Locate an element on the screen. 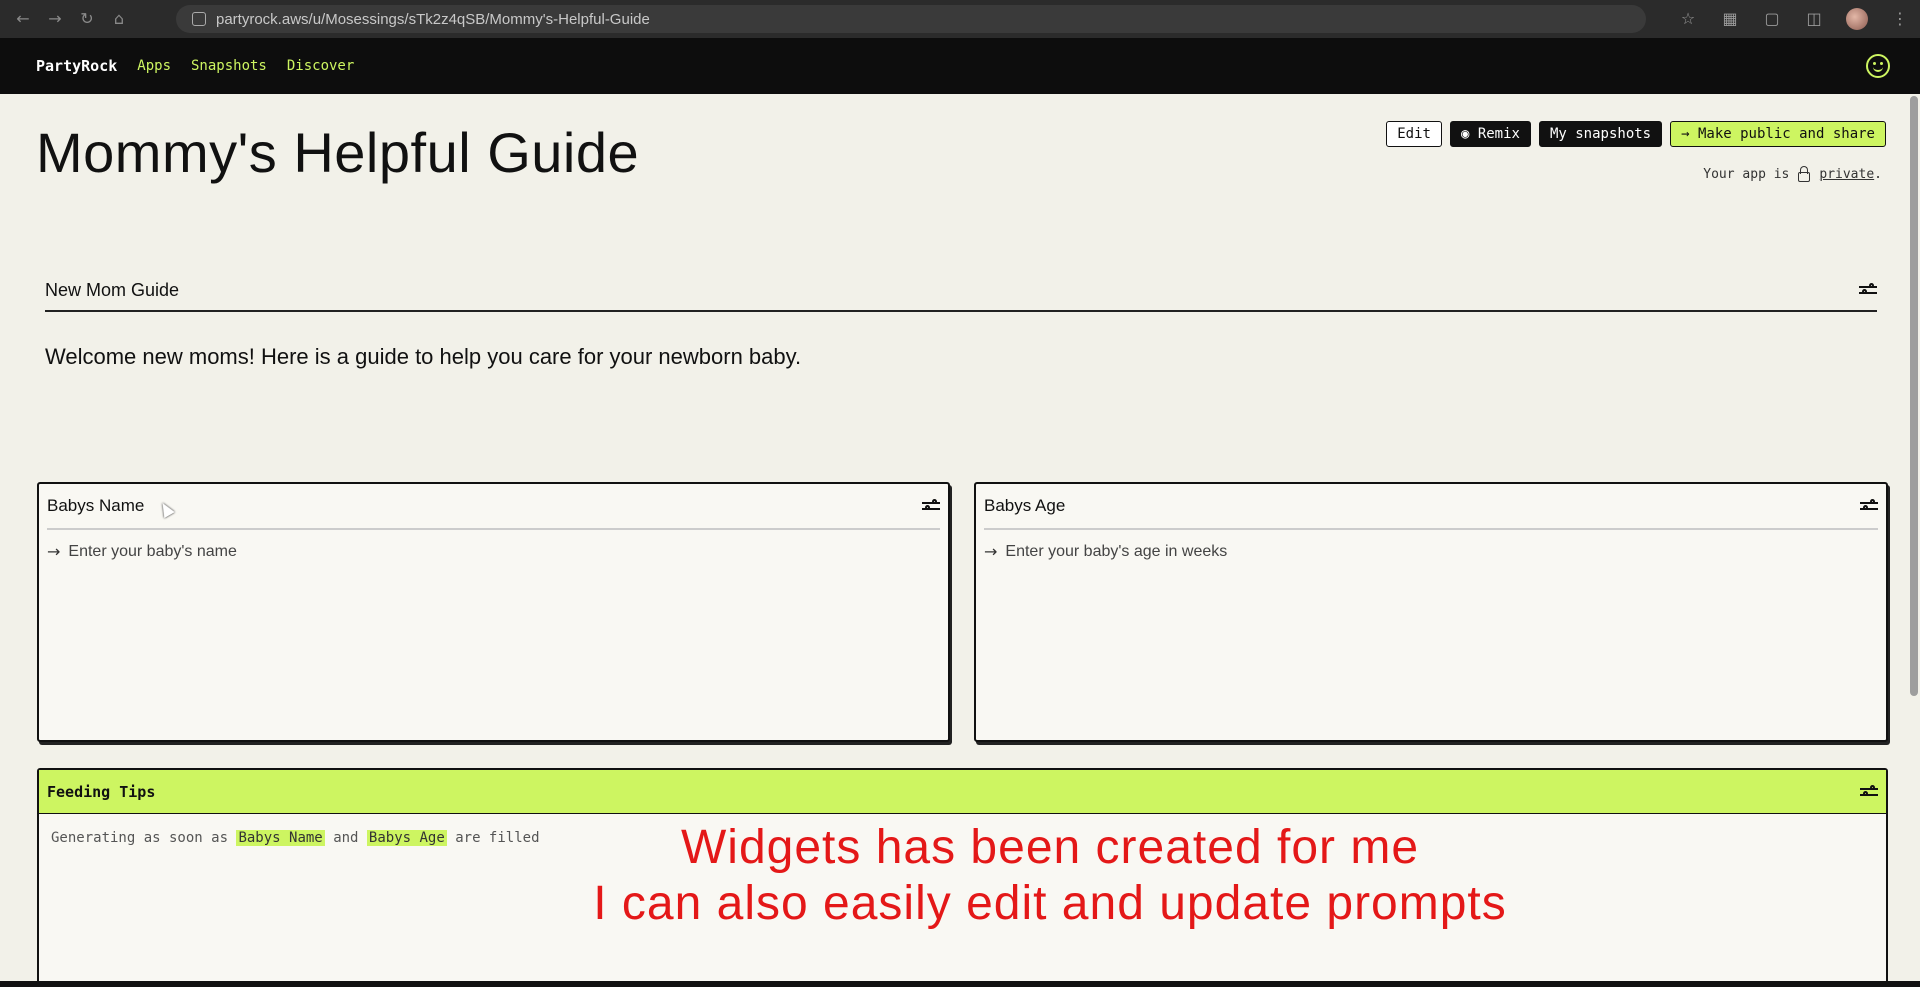  remix-icon: ◉ is located at coordinates (1469, 134).